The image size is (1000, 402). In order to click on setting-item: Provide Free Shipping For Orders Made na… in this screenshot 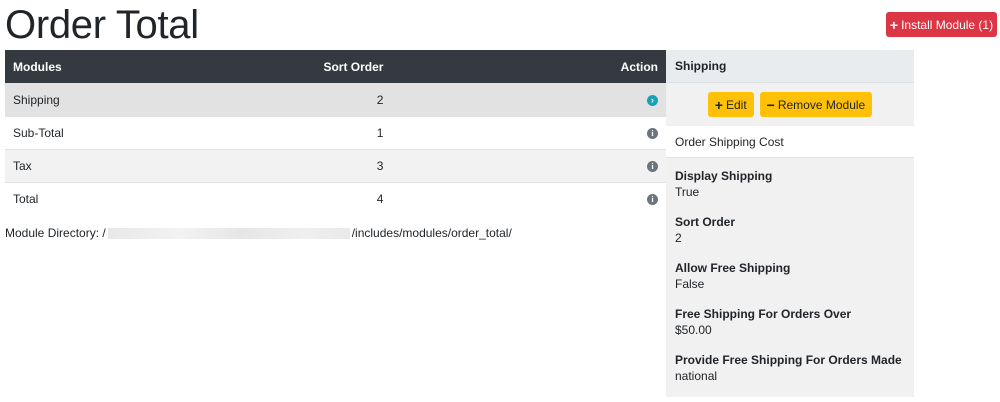, I will do `click(790, 368)`.